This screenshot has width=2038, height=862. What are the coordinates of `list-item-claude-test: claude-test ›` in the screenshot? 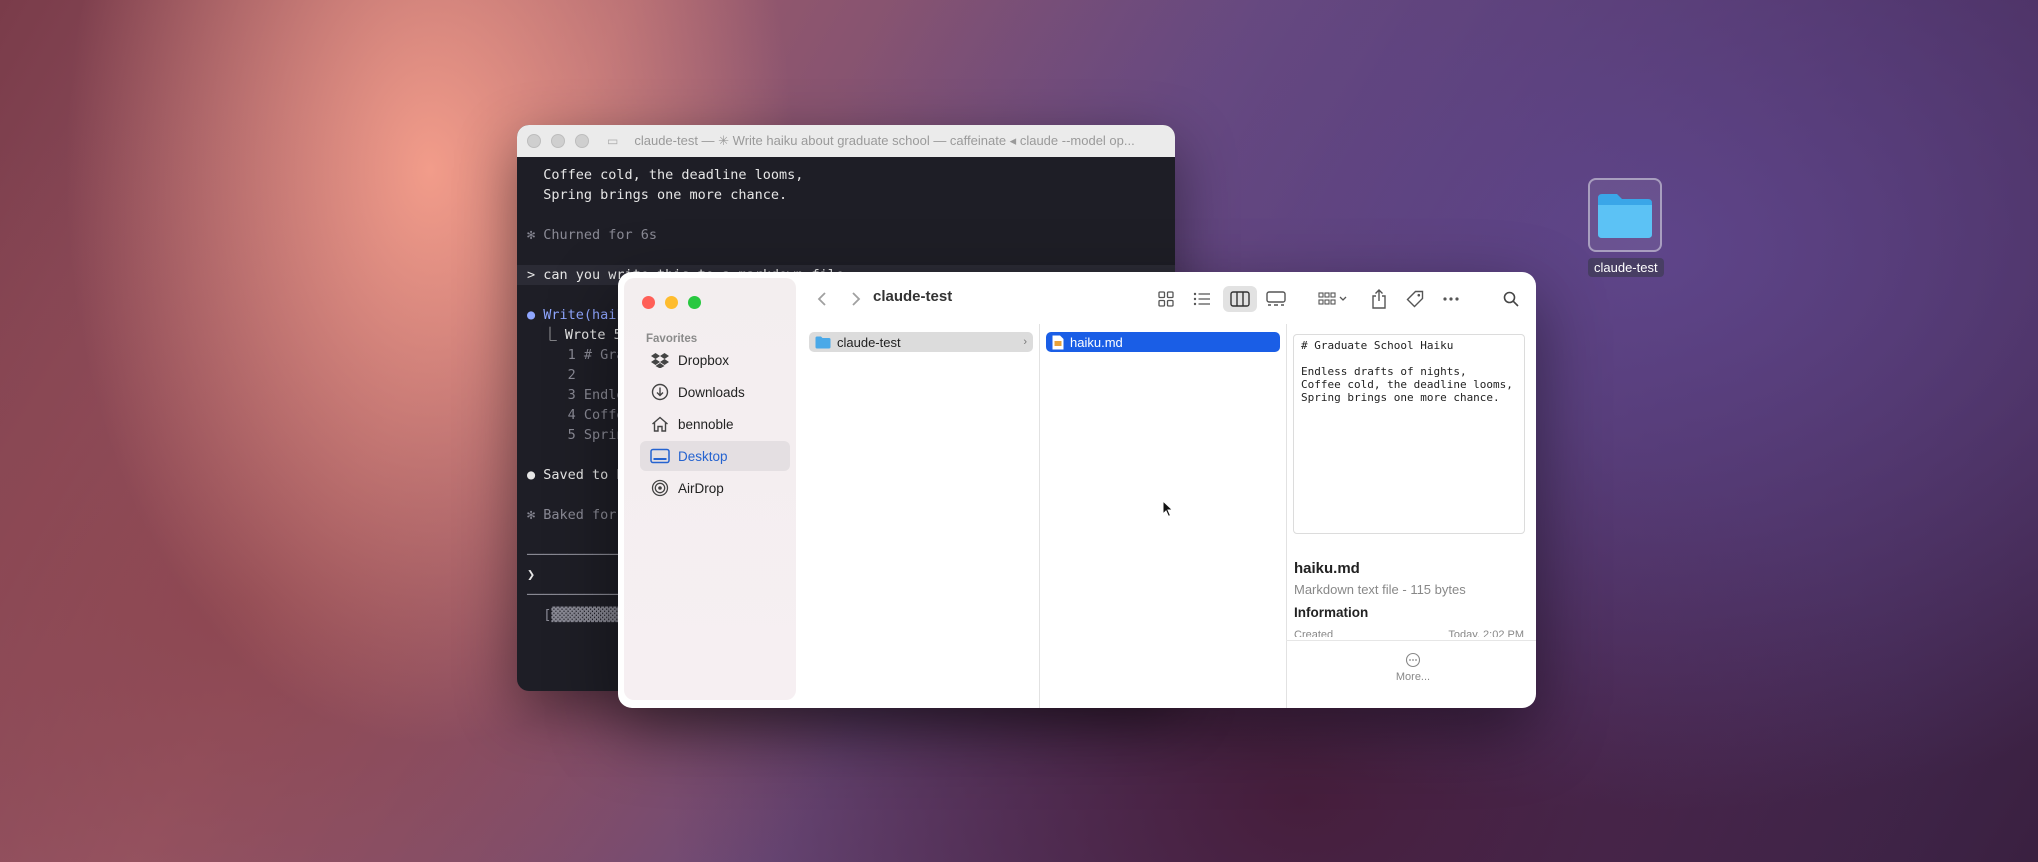 It's located at (921, 342).